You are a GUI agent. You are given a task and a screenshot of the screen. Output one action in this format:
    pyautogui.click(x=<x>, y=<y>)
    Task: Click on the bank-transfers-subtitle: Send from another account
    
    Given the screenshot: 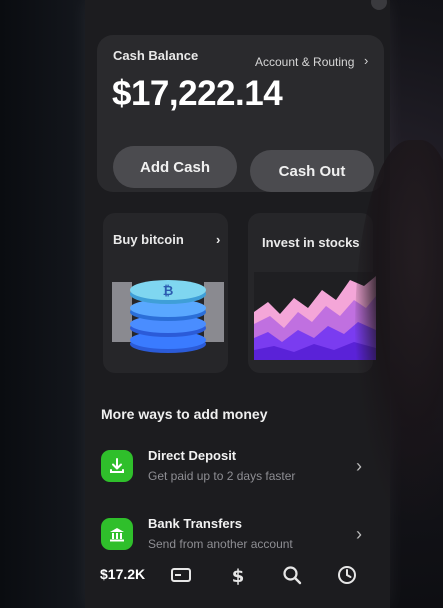 What is the action you would take?
    pyautogui.click(x=220, y=544)
    